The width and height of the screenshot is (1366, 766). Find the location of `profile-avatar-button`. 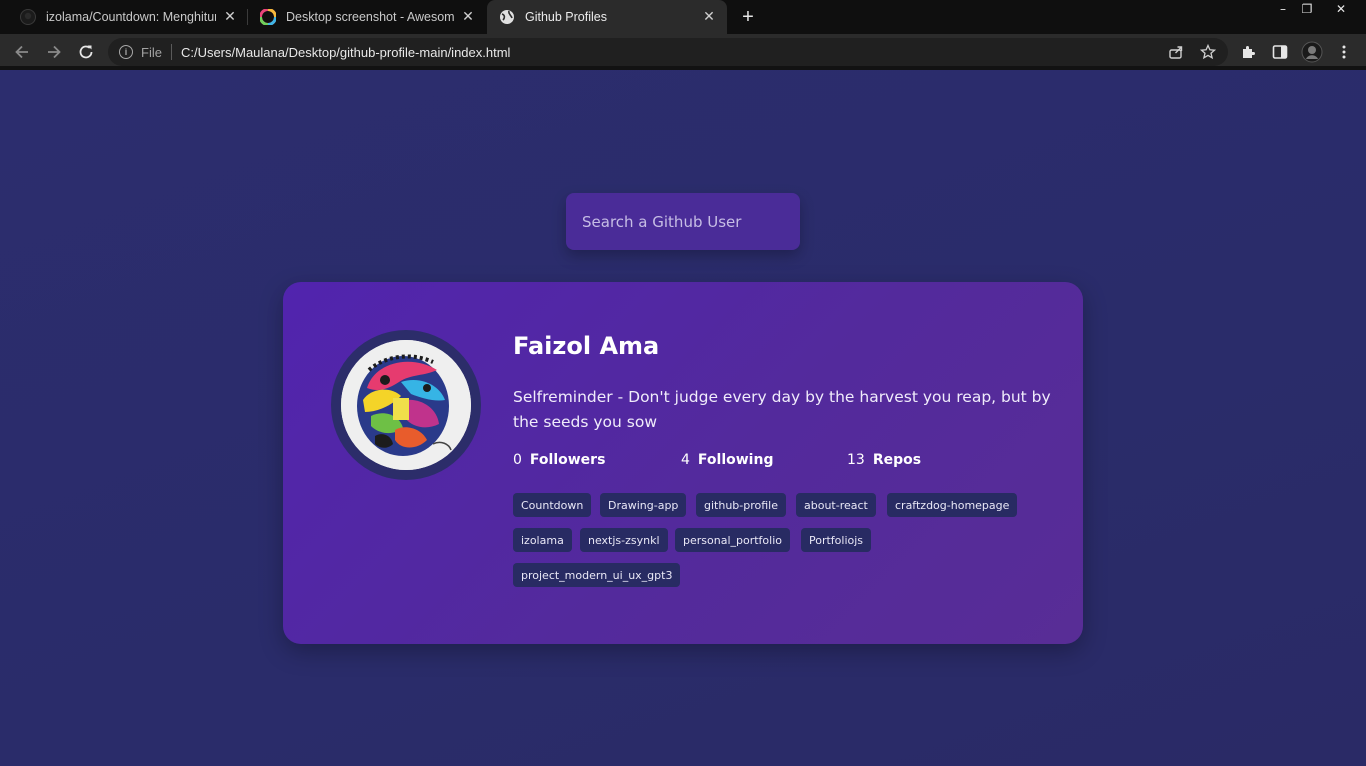

profile-avatar-button is located at coordinates (1312, 52).